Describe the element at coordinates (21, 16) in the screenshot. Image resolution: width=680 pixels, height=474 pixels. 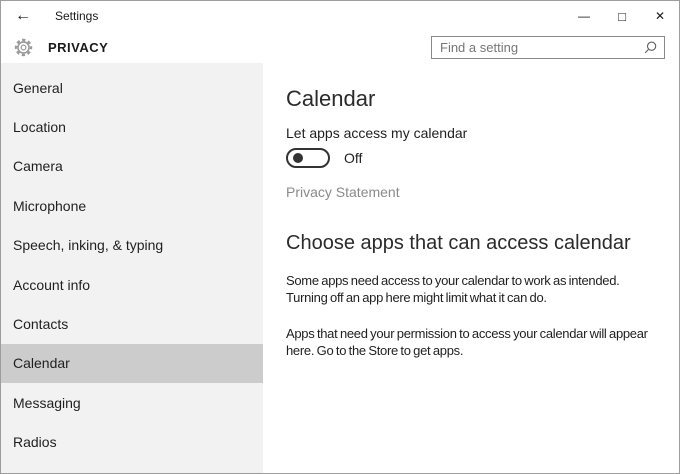
I see `back-arrow-icon: ←` at that location.